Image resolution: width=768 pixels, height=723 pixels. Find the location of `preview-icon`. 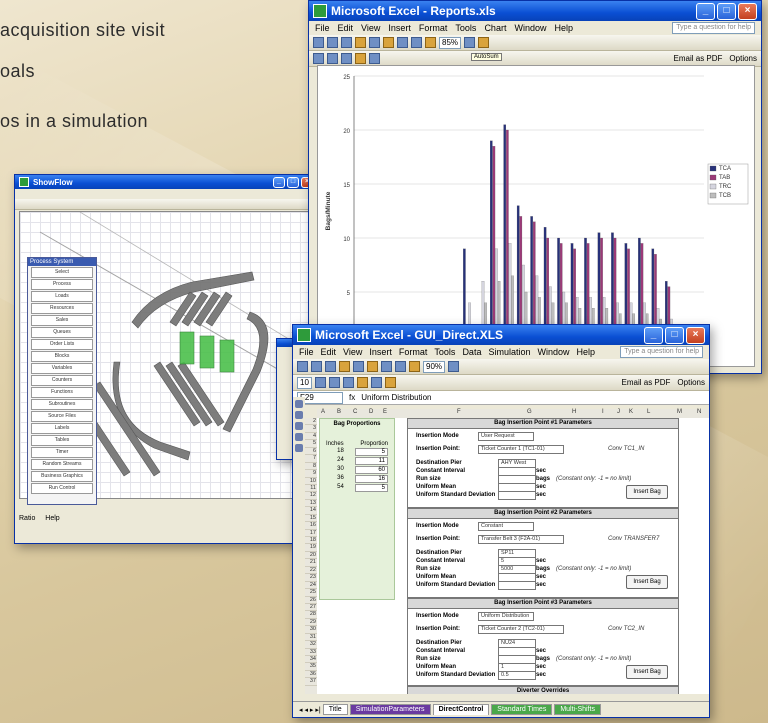

preview-icon is located at coordinates (374, 42).